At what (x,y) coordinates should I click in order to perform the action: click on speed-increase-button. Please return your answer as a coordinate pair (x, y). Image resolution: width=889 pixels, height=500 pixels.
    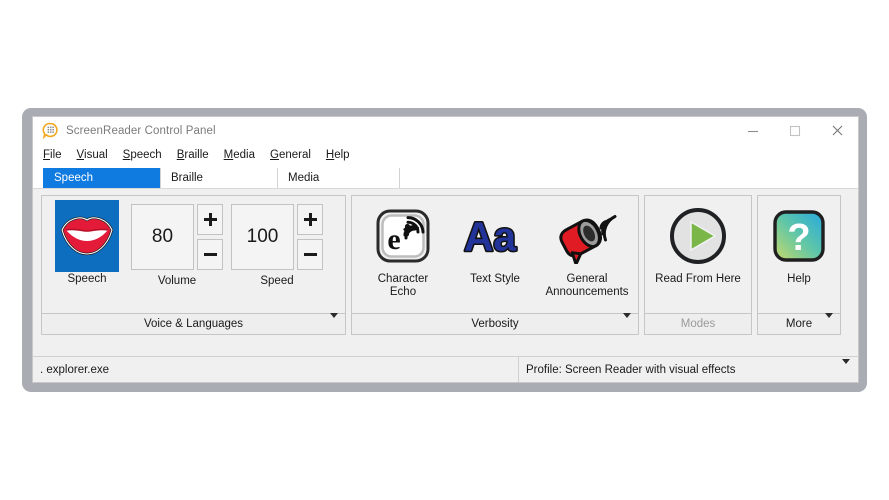
    Looking at the image, I should click on (310, 219).